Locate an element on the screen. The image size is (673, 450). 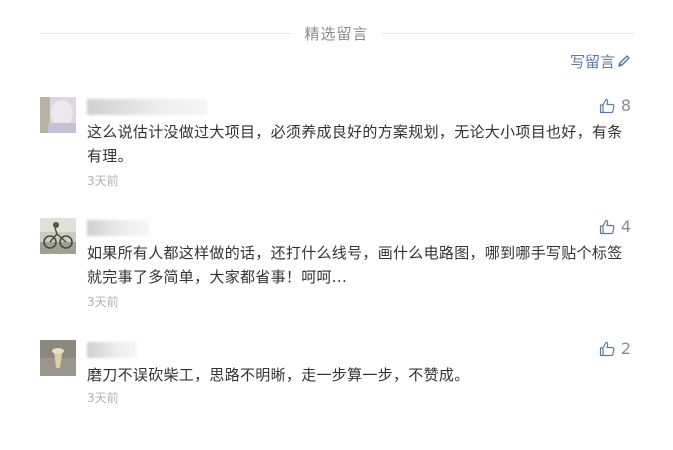
section-header: 精选留言 is located at coordinates (337, 33).